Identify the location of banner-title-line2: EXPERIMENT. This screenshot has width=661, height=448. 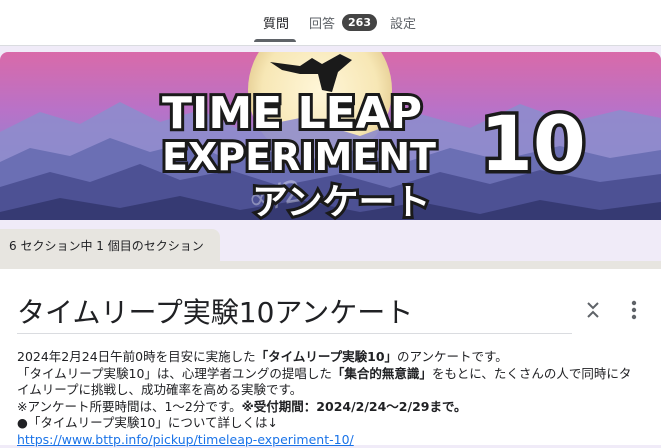
(299, 157).